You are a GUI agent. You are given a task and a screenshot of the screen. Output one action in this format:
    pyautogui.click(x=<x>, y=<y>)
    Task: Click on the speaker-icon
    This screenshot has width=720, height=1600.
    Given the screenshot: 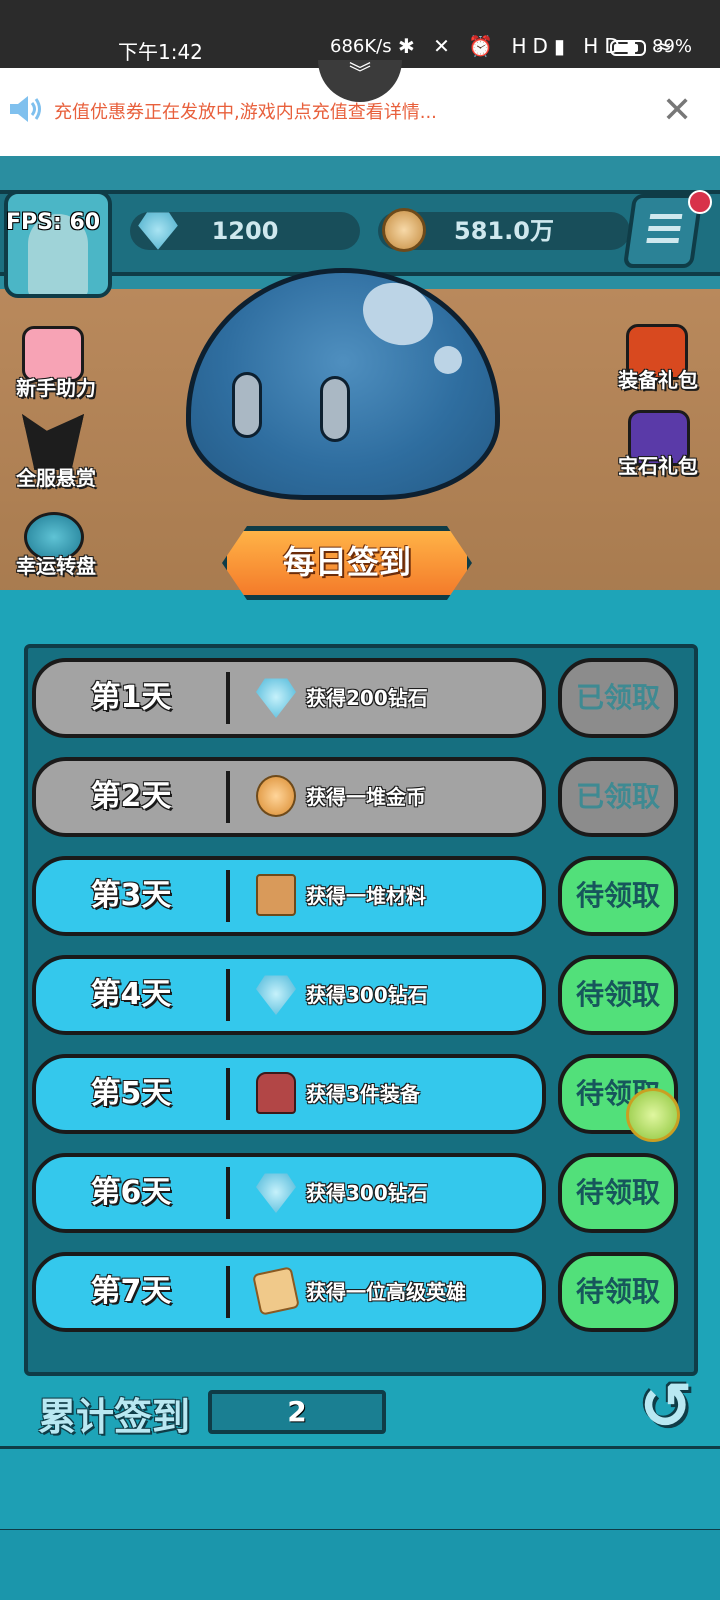 What is the action you would take?
    pyautogui.click(x=25, y=109)
    